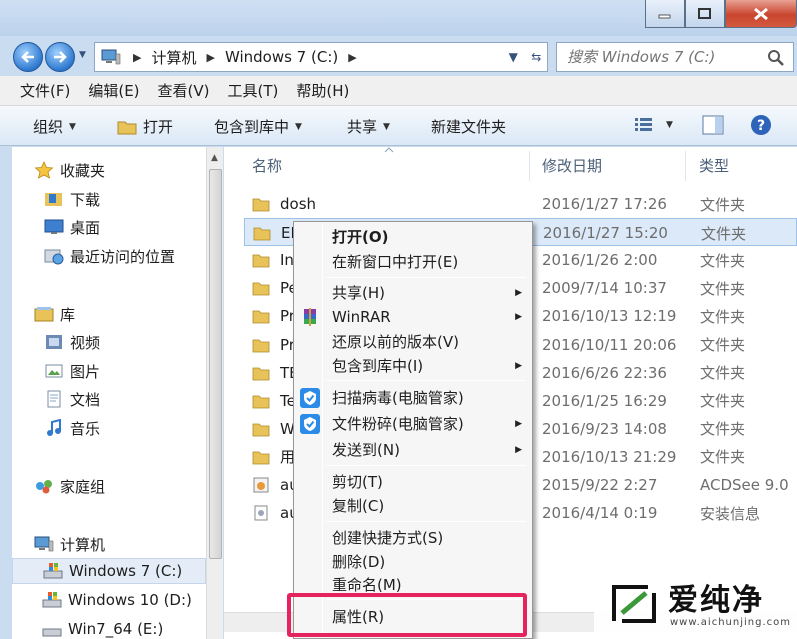 The image size is (797, 639). Describe the element at coordinates (69, 486) in the screenshot. I see `nav-homegroup: 家庭组` at that location.